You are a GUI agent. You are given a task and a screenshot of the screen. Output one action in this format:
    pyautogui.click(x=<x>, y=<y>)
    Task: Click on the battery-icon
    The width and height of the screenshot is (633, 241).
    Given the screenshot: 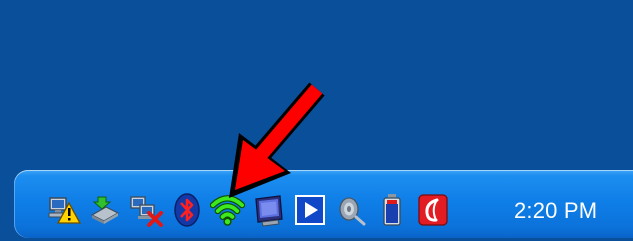 What is the action you would take?
    pyautogui.click(x=391, y=210)
    